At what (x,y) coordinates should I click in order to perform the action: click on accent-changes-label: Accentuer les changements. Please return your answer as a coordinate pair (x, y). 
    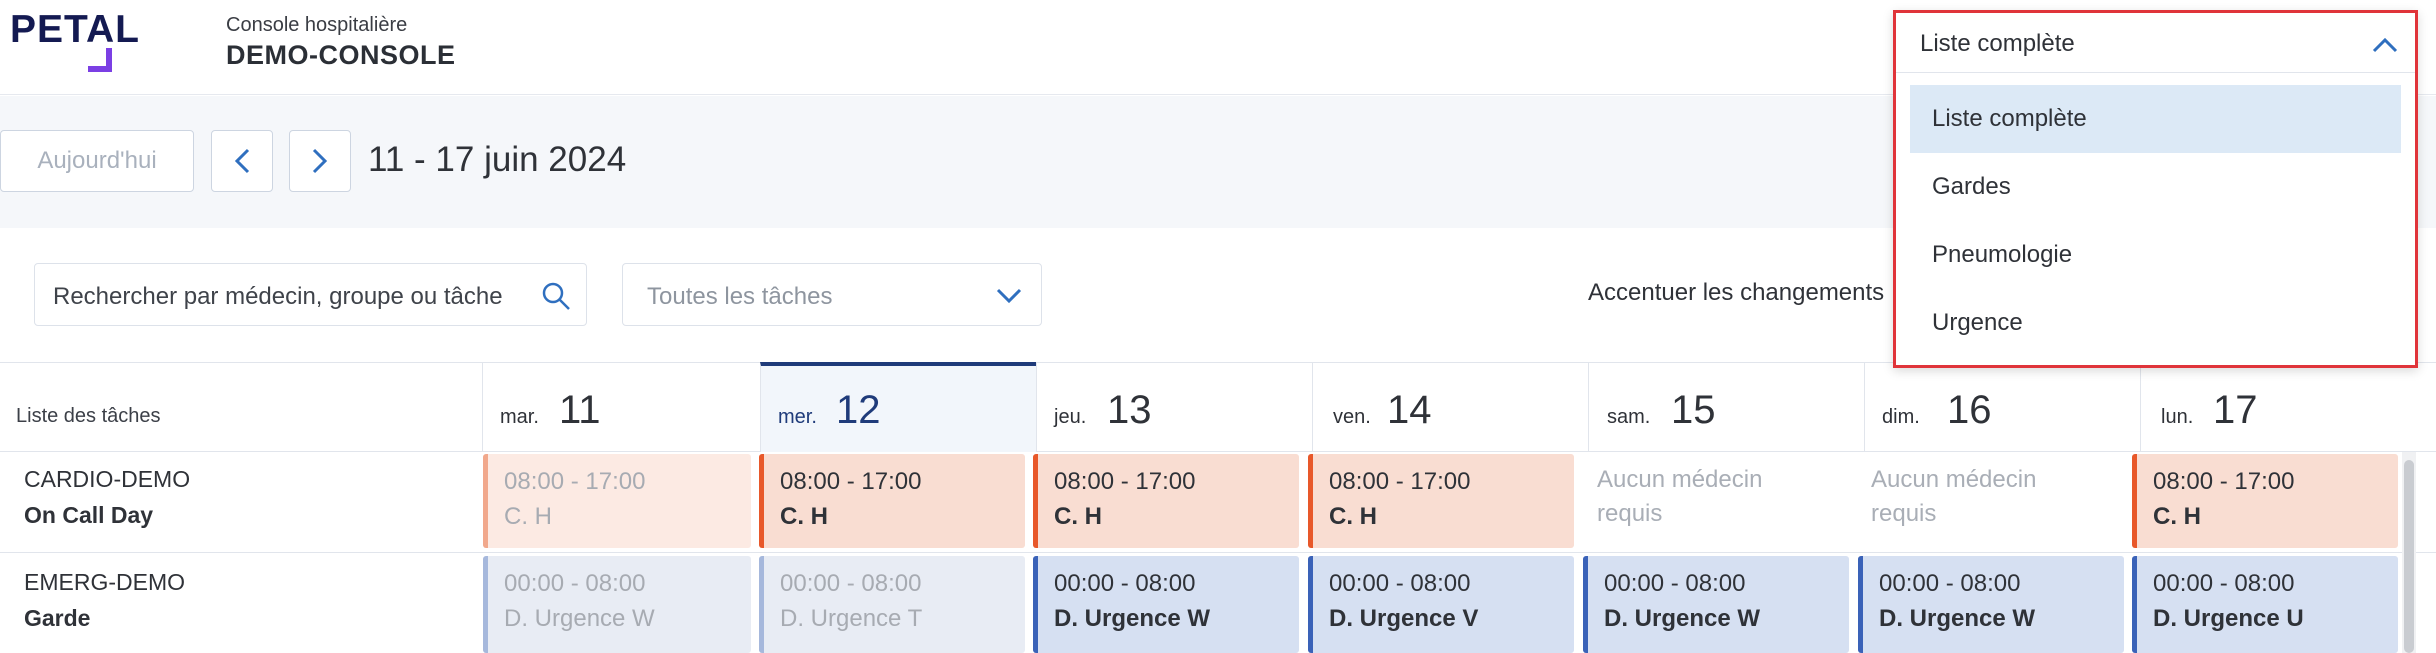
    Looking at the image, I should click on (1736, 293).